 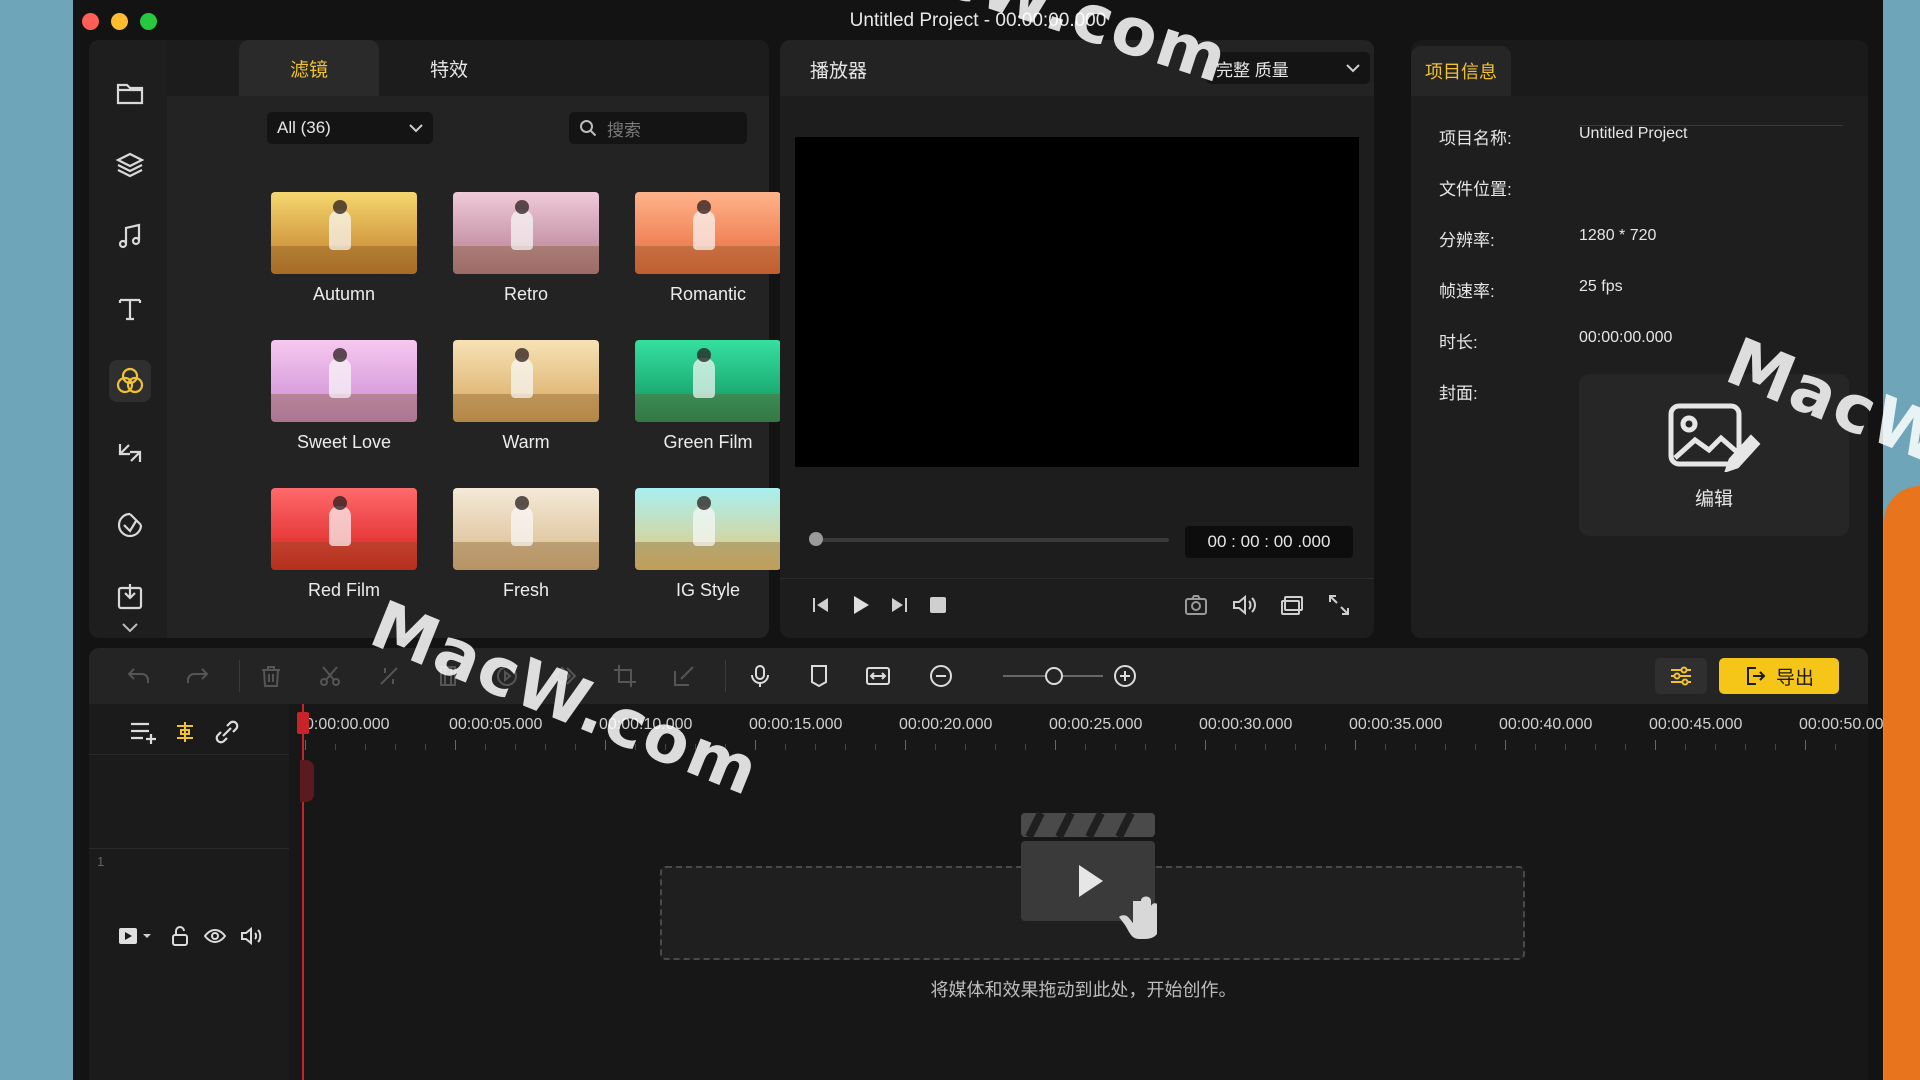 I want to click on tab-filters: 滤镜, so click(x=309, y=68).